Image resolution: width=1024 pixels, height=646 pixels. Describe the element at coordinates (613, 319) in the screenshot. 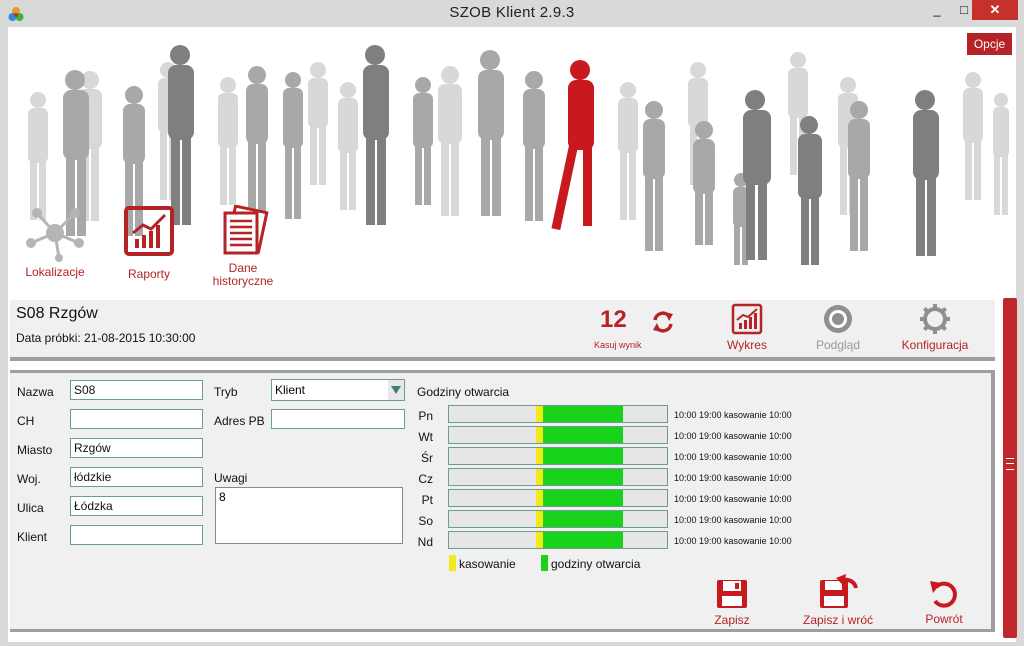

I see `visitor-counter: 12` at that location.